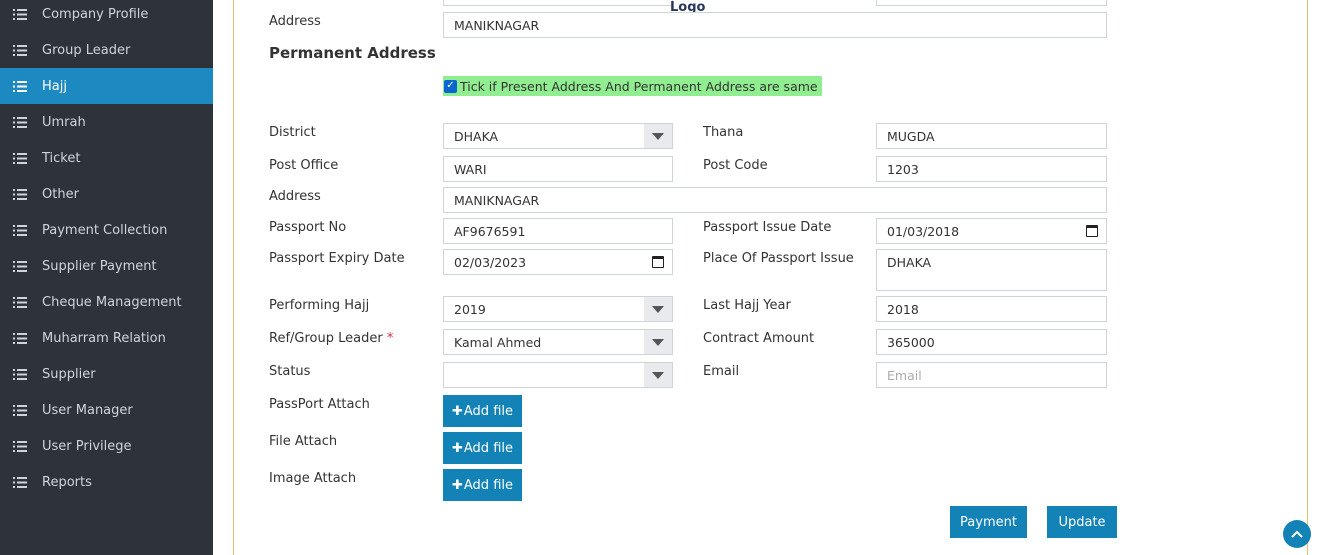 The image size is (1317, 555). Describe the element at coordinates (991, 342) in the screenshot. I see `contract-amount-input: 365000` at that location.